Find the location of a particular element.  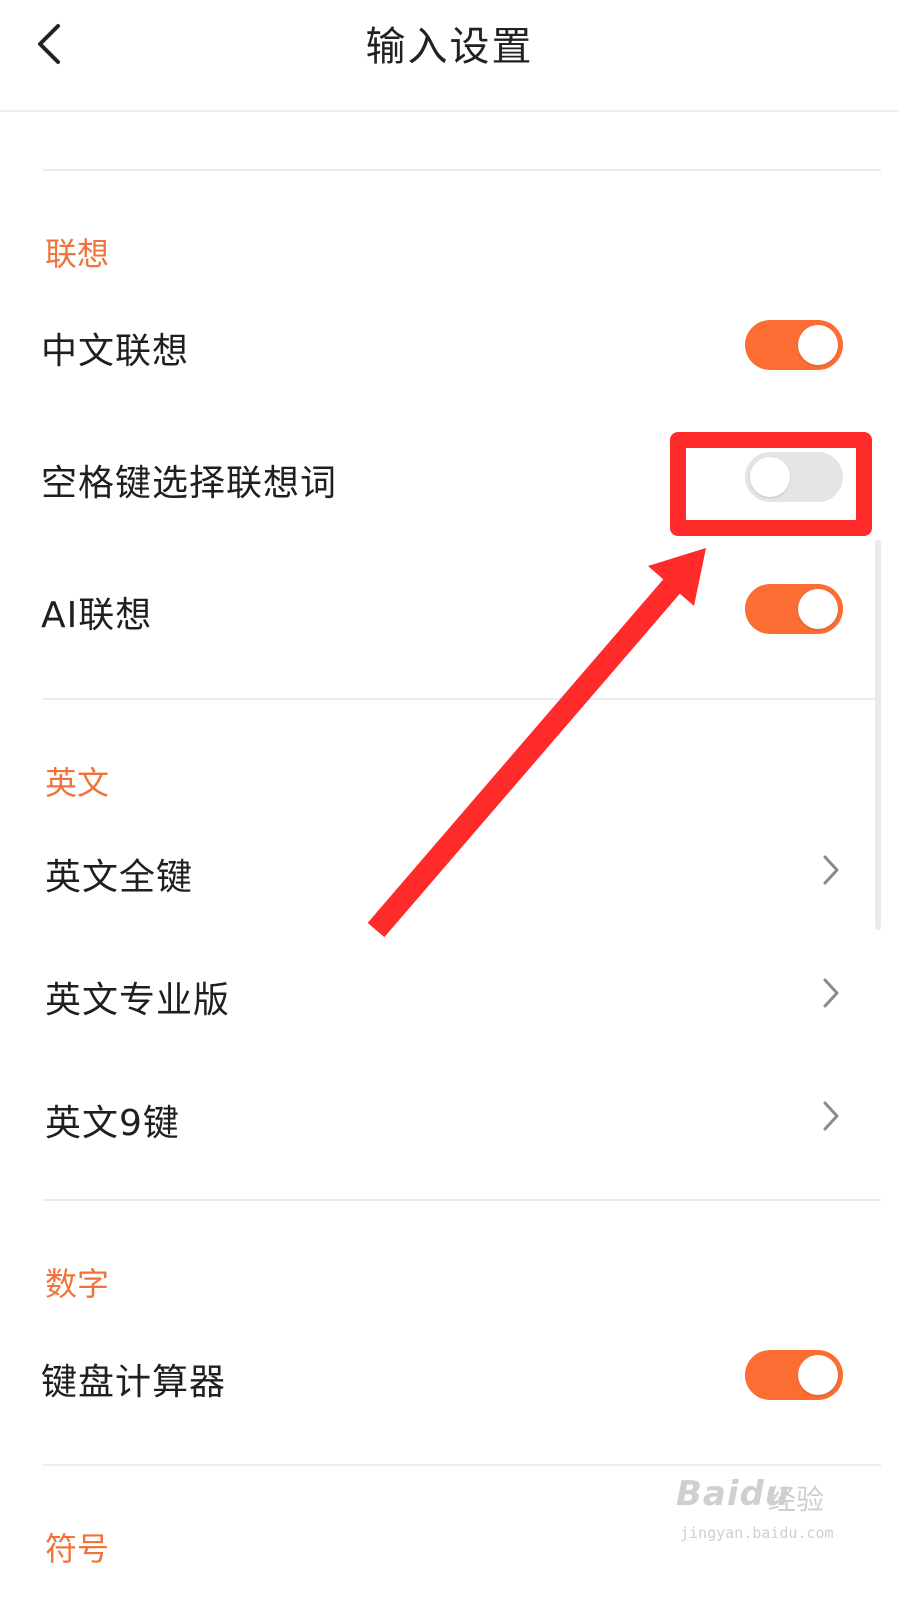

scrollbar is located at coordinates (878, 735).